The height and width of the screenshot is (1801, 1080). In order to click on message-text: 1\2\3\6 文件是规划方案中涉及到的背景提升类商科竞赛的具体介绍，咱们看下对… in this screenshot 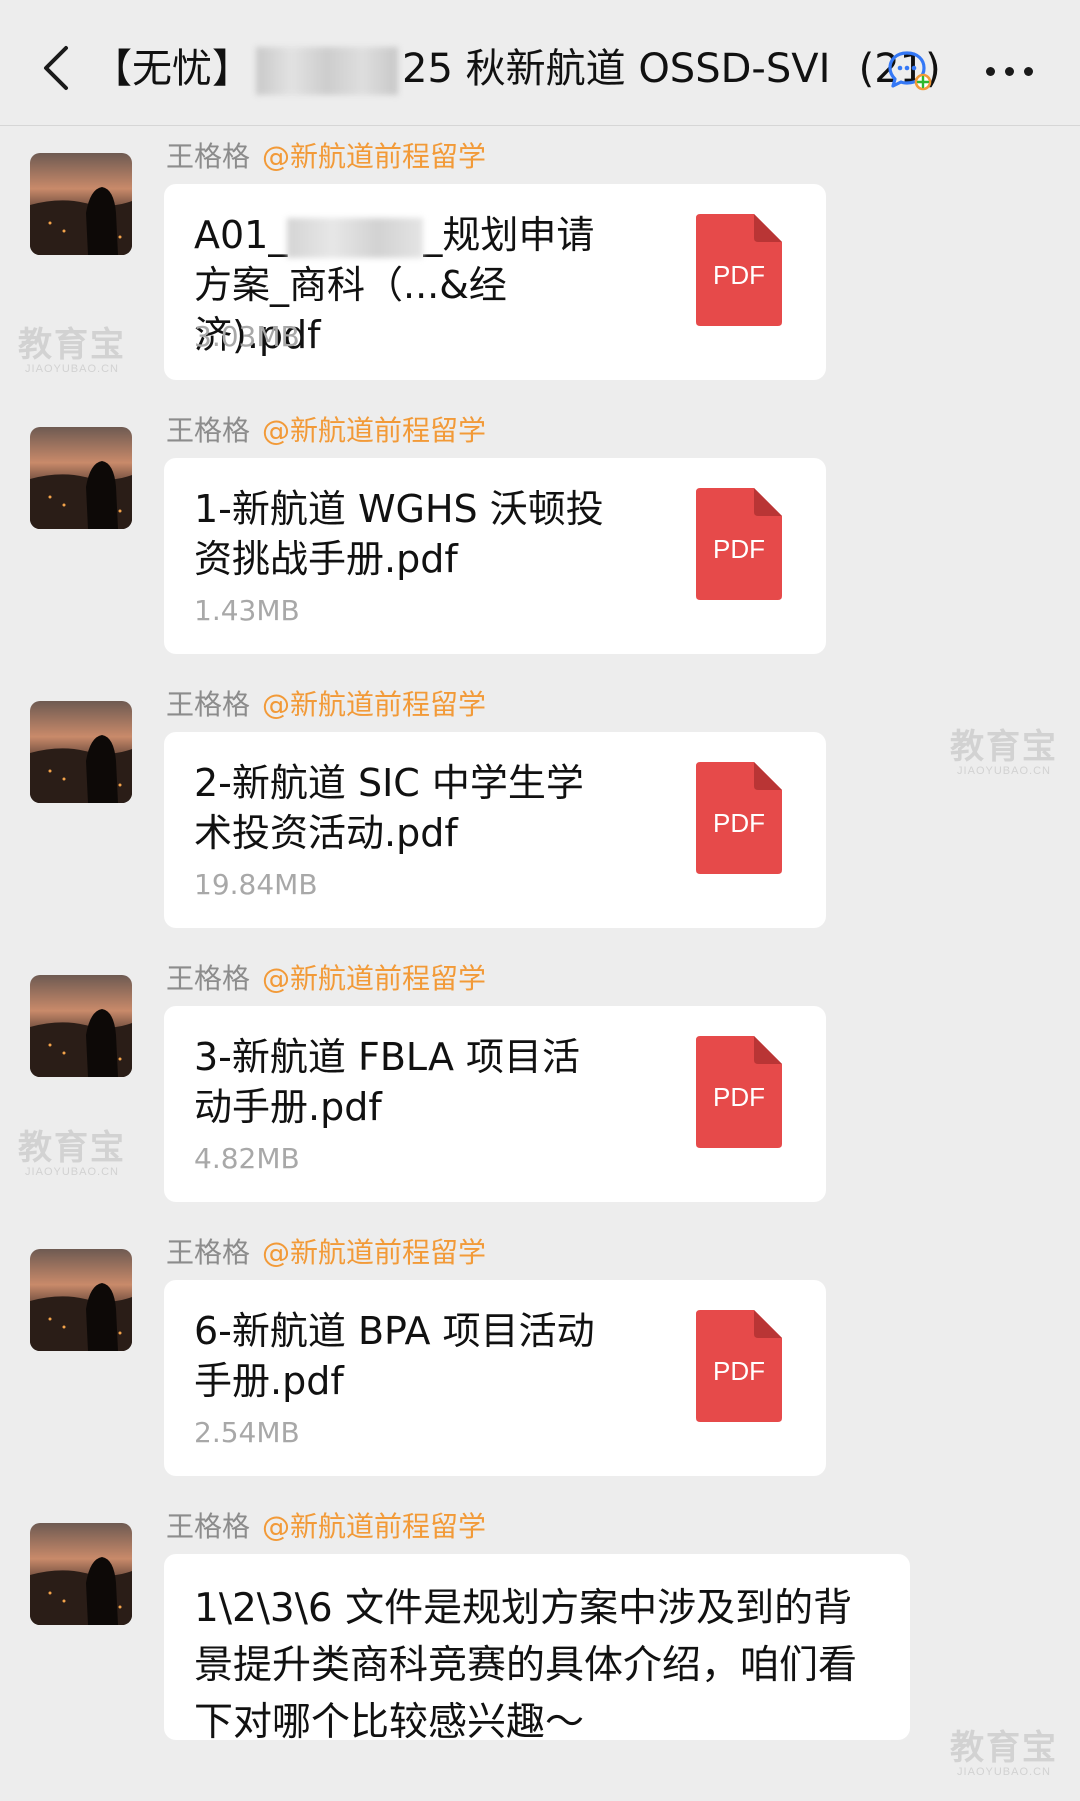, I will do `click(526, 1665)`.